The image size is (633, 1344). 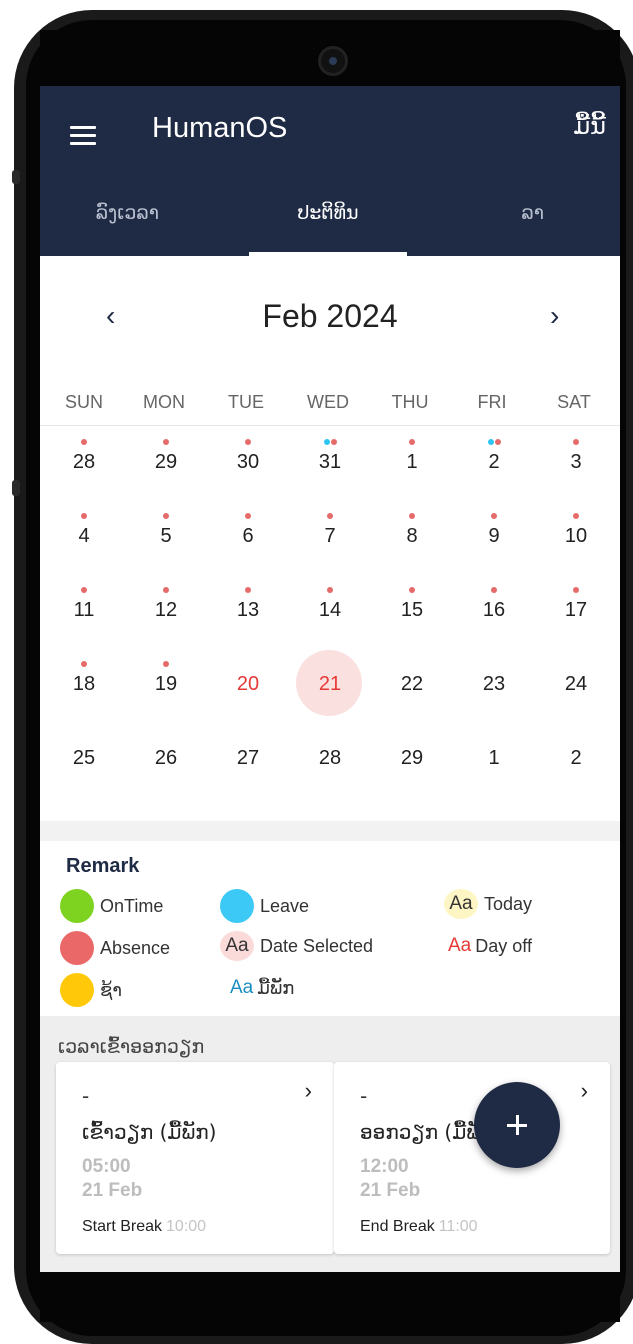 I want to click on calendar-day: 11, so click(x=84, y=610).